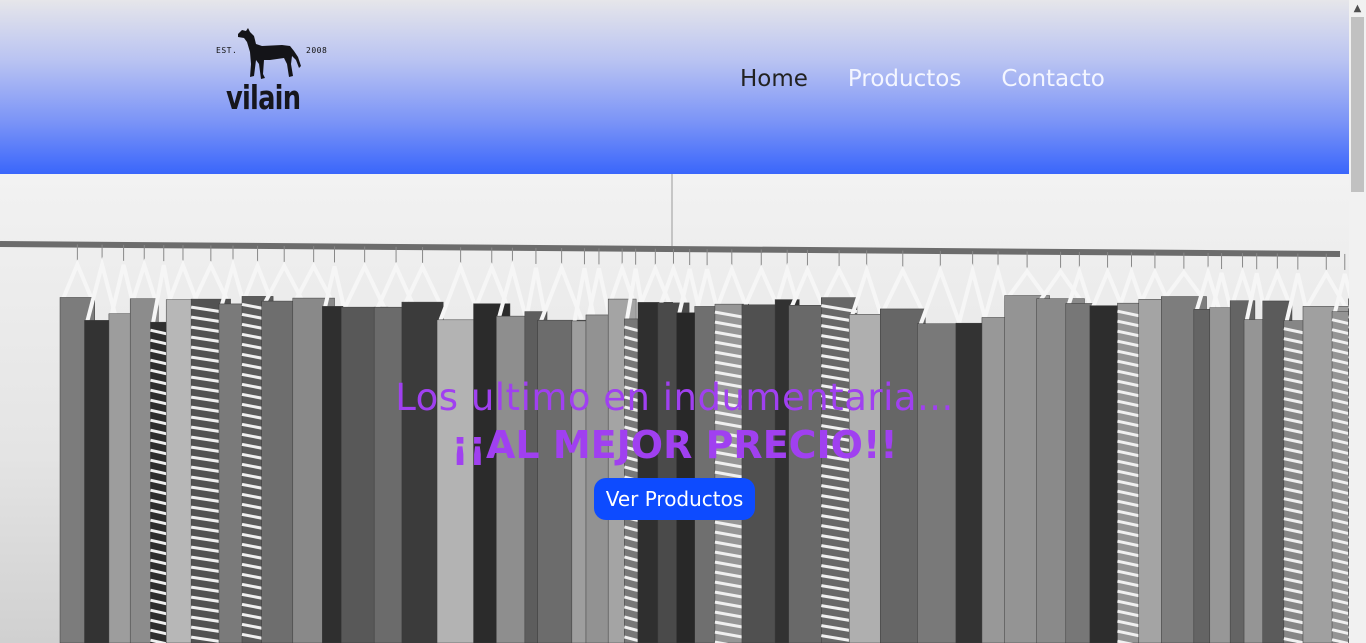 Image resolution: width=1366 pixels, height=643 pixels. Describe the element at coordinates (269, 53) in the screenshot. I see `dog-silhouette-icon` at that location.